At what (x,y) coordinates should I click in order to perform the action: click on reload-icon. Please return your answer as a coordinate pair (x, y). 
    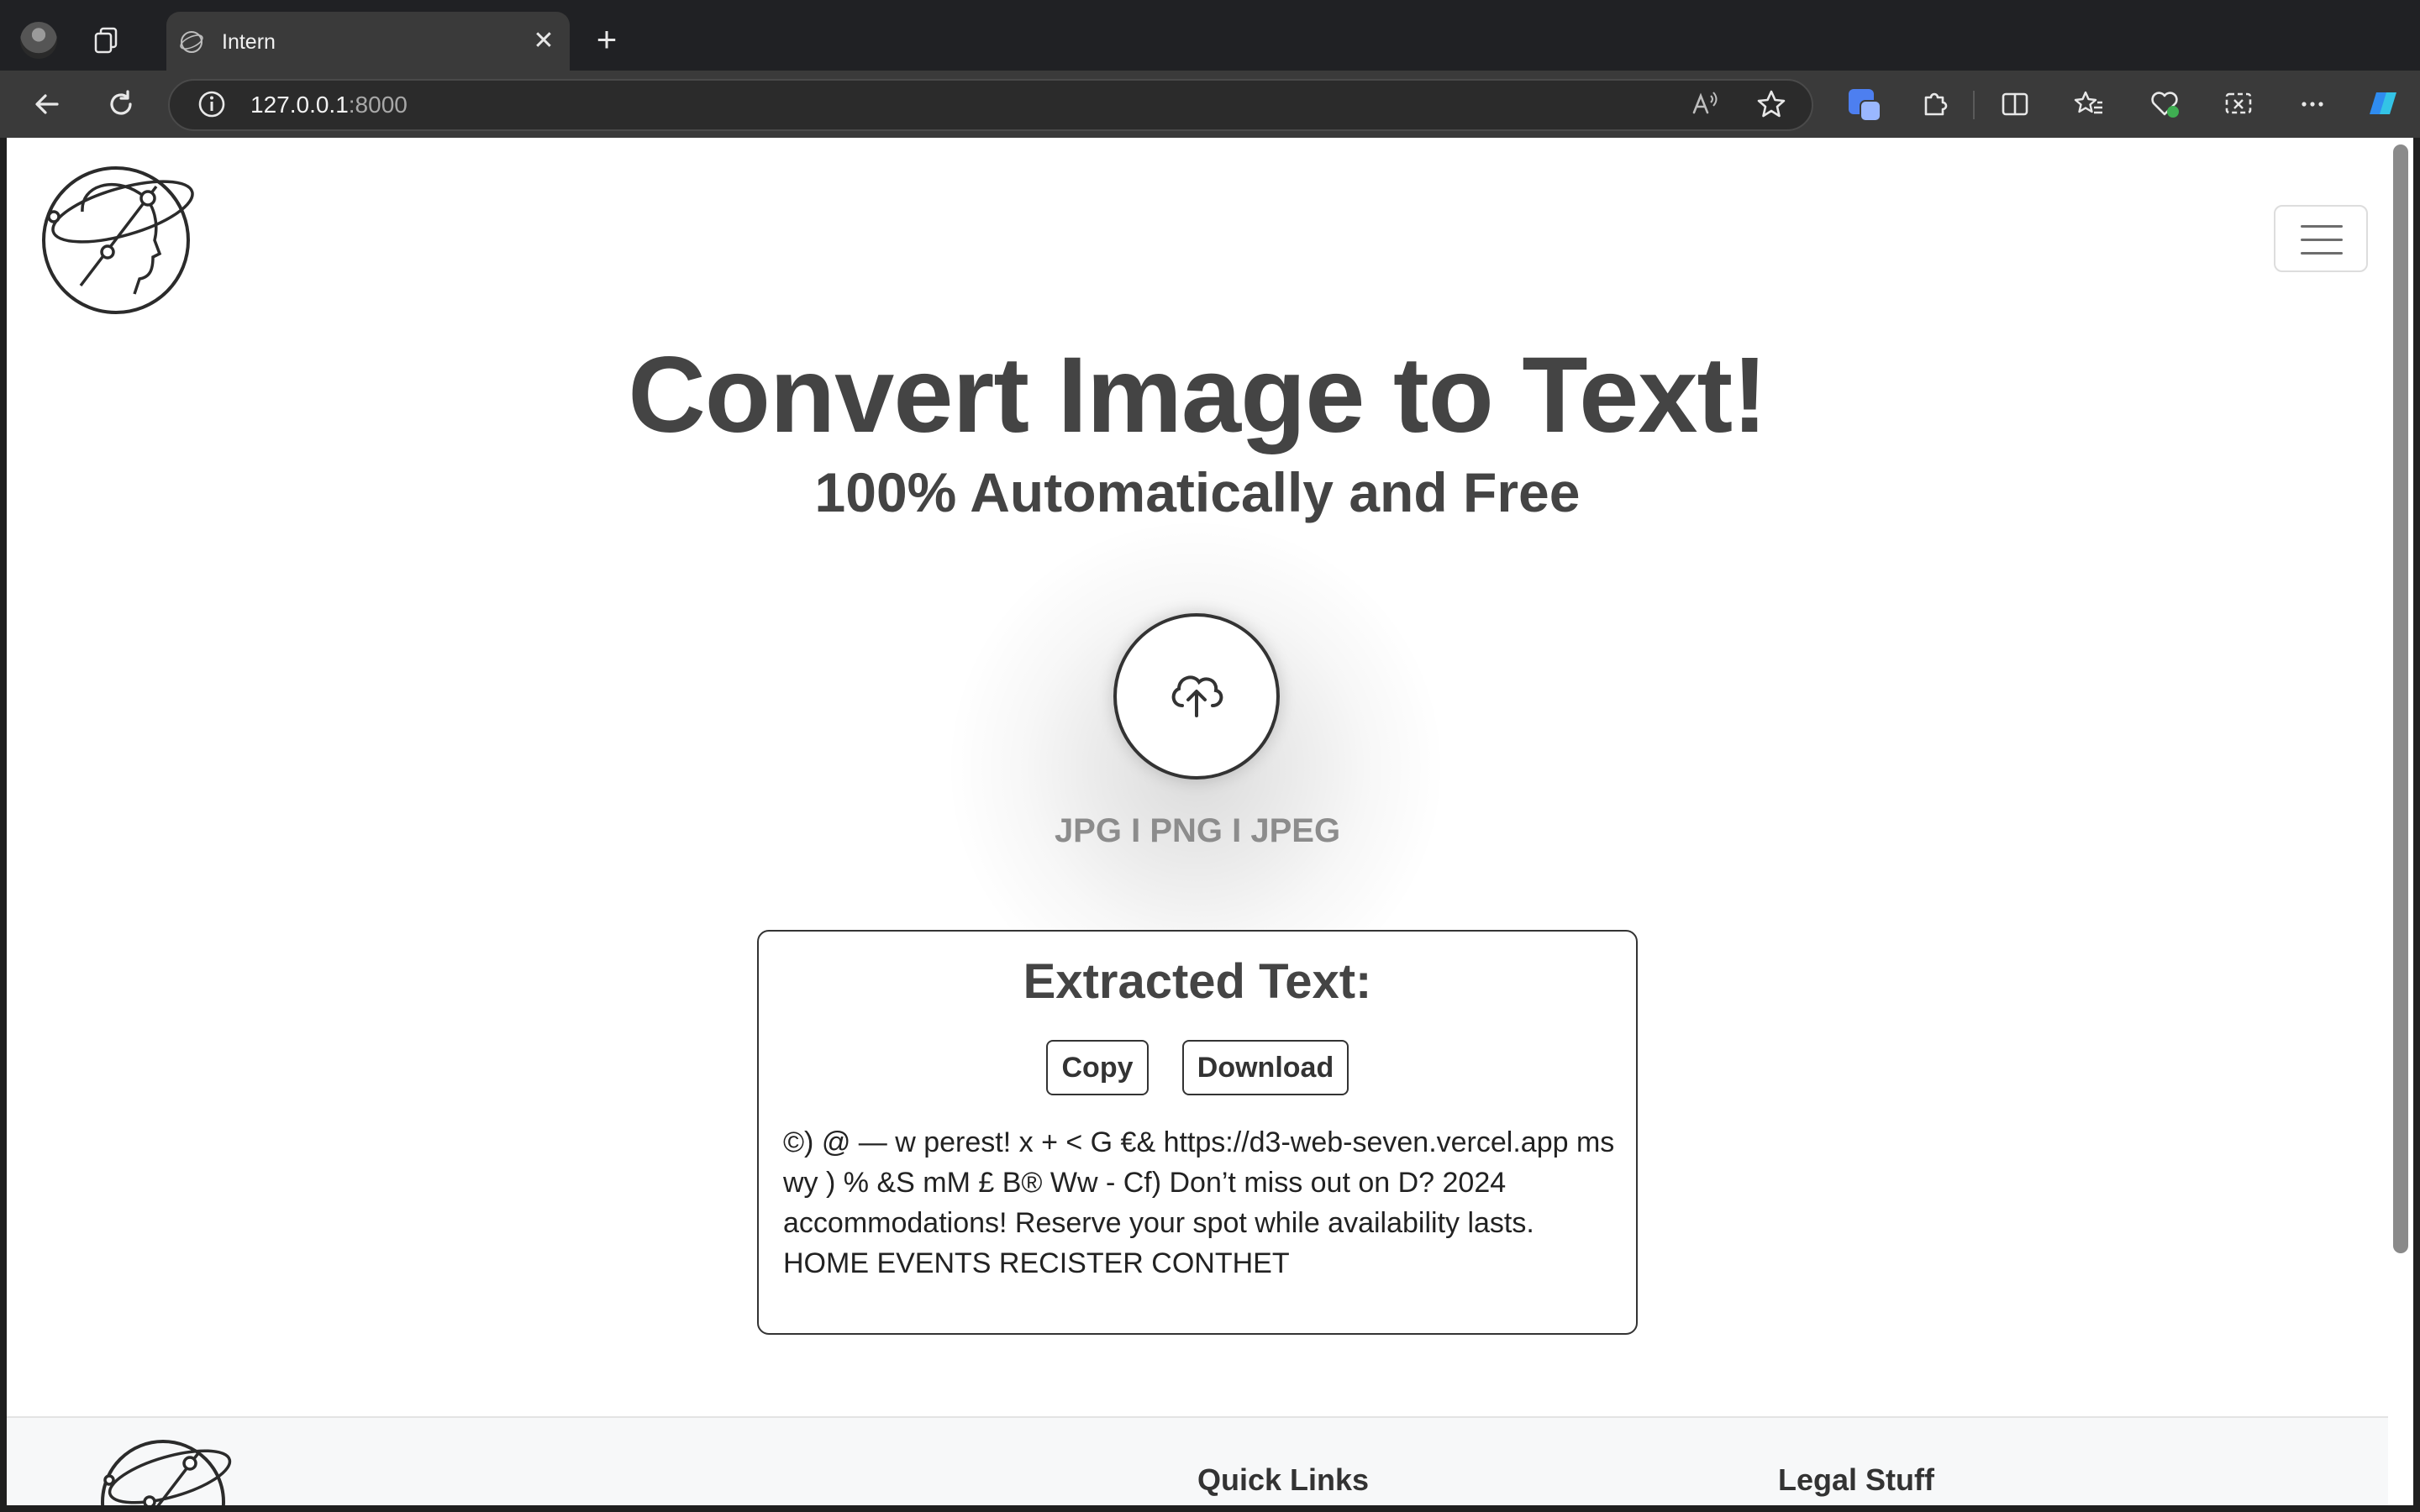
    Looking at the image, I should click on (121, 104).